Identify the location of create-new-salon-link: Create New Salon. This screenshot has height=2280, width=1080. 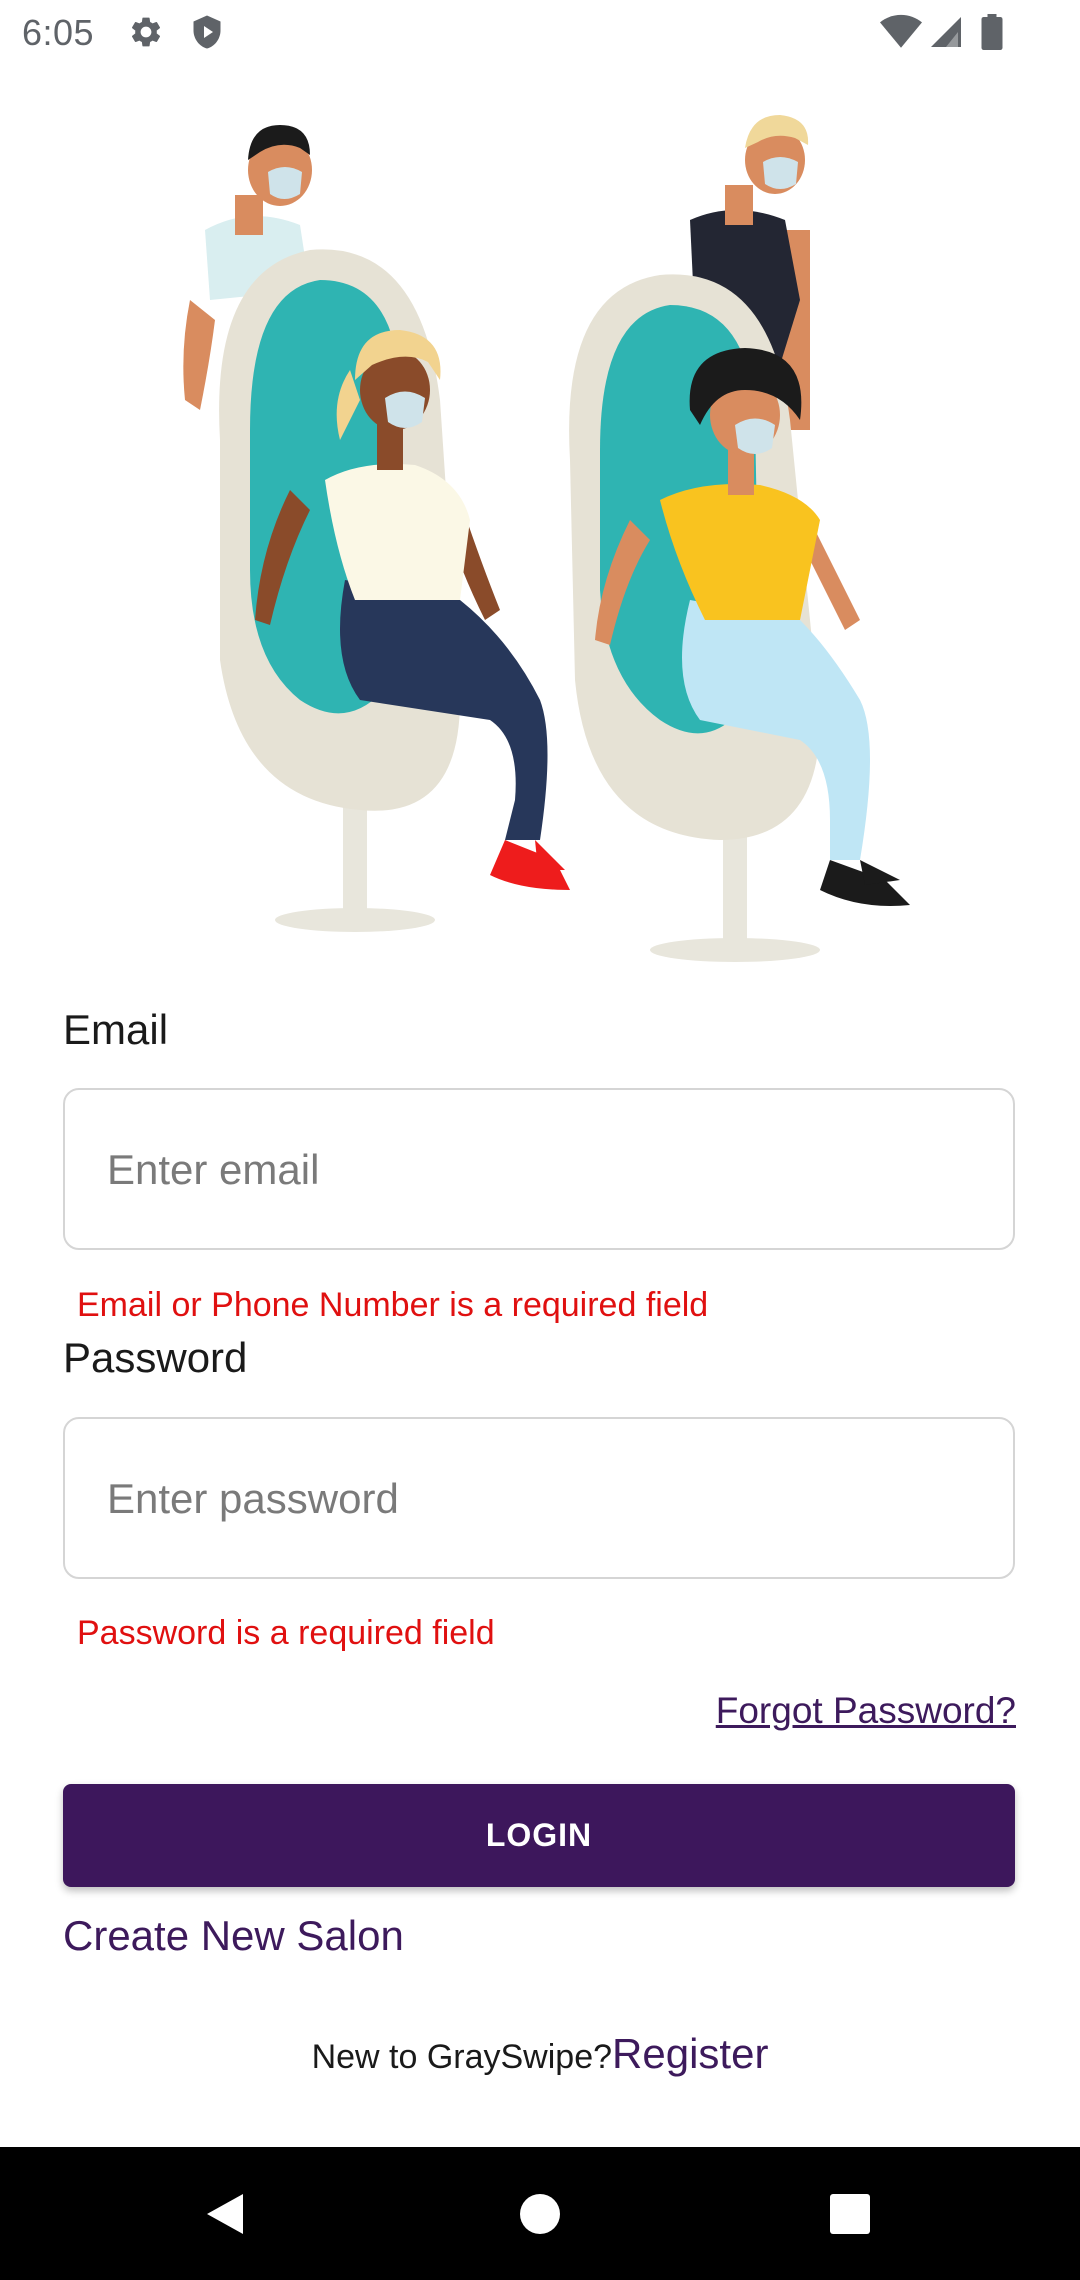
(233, 1936).